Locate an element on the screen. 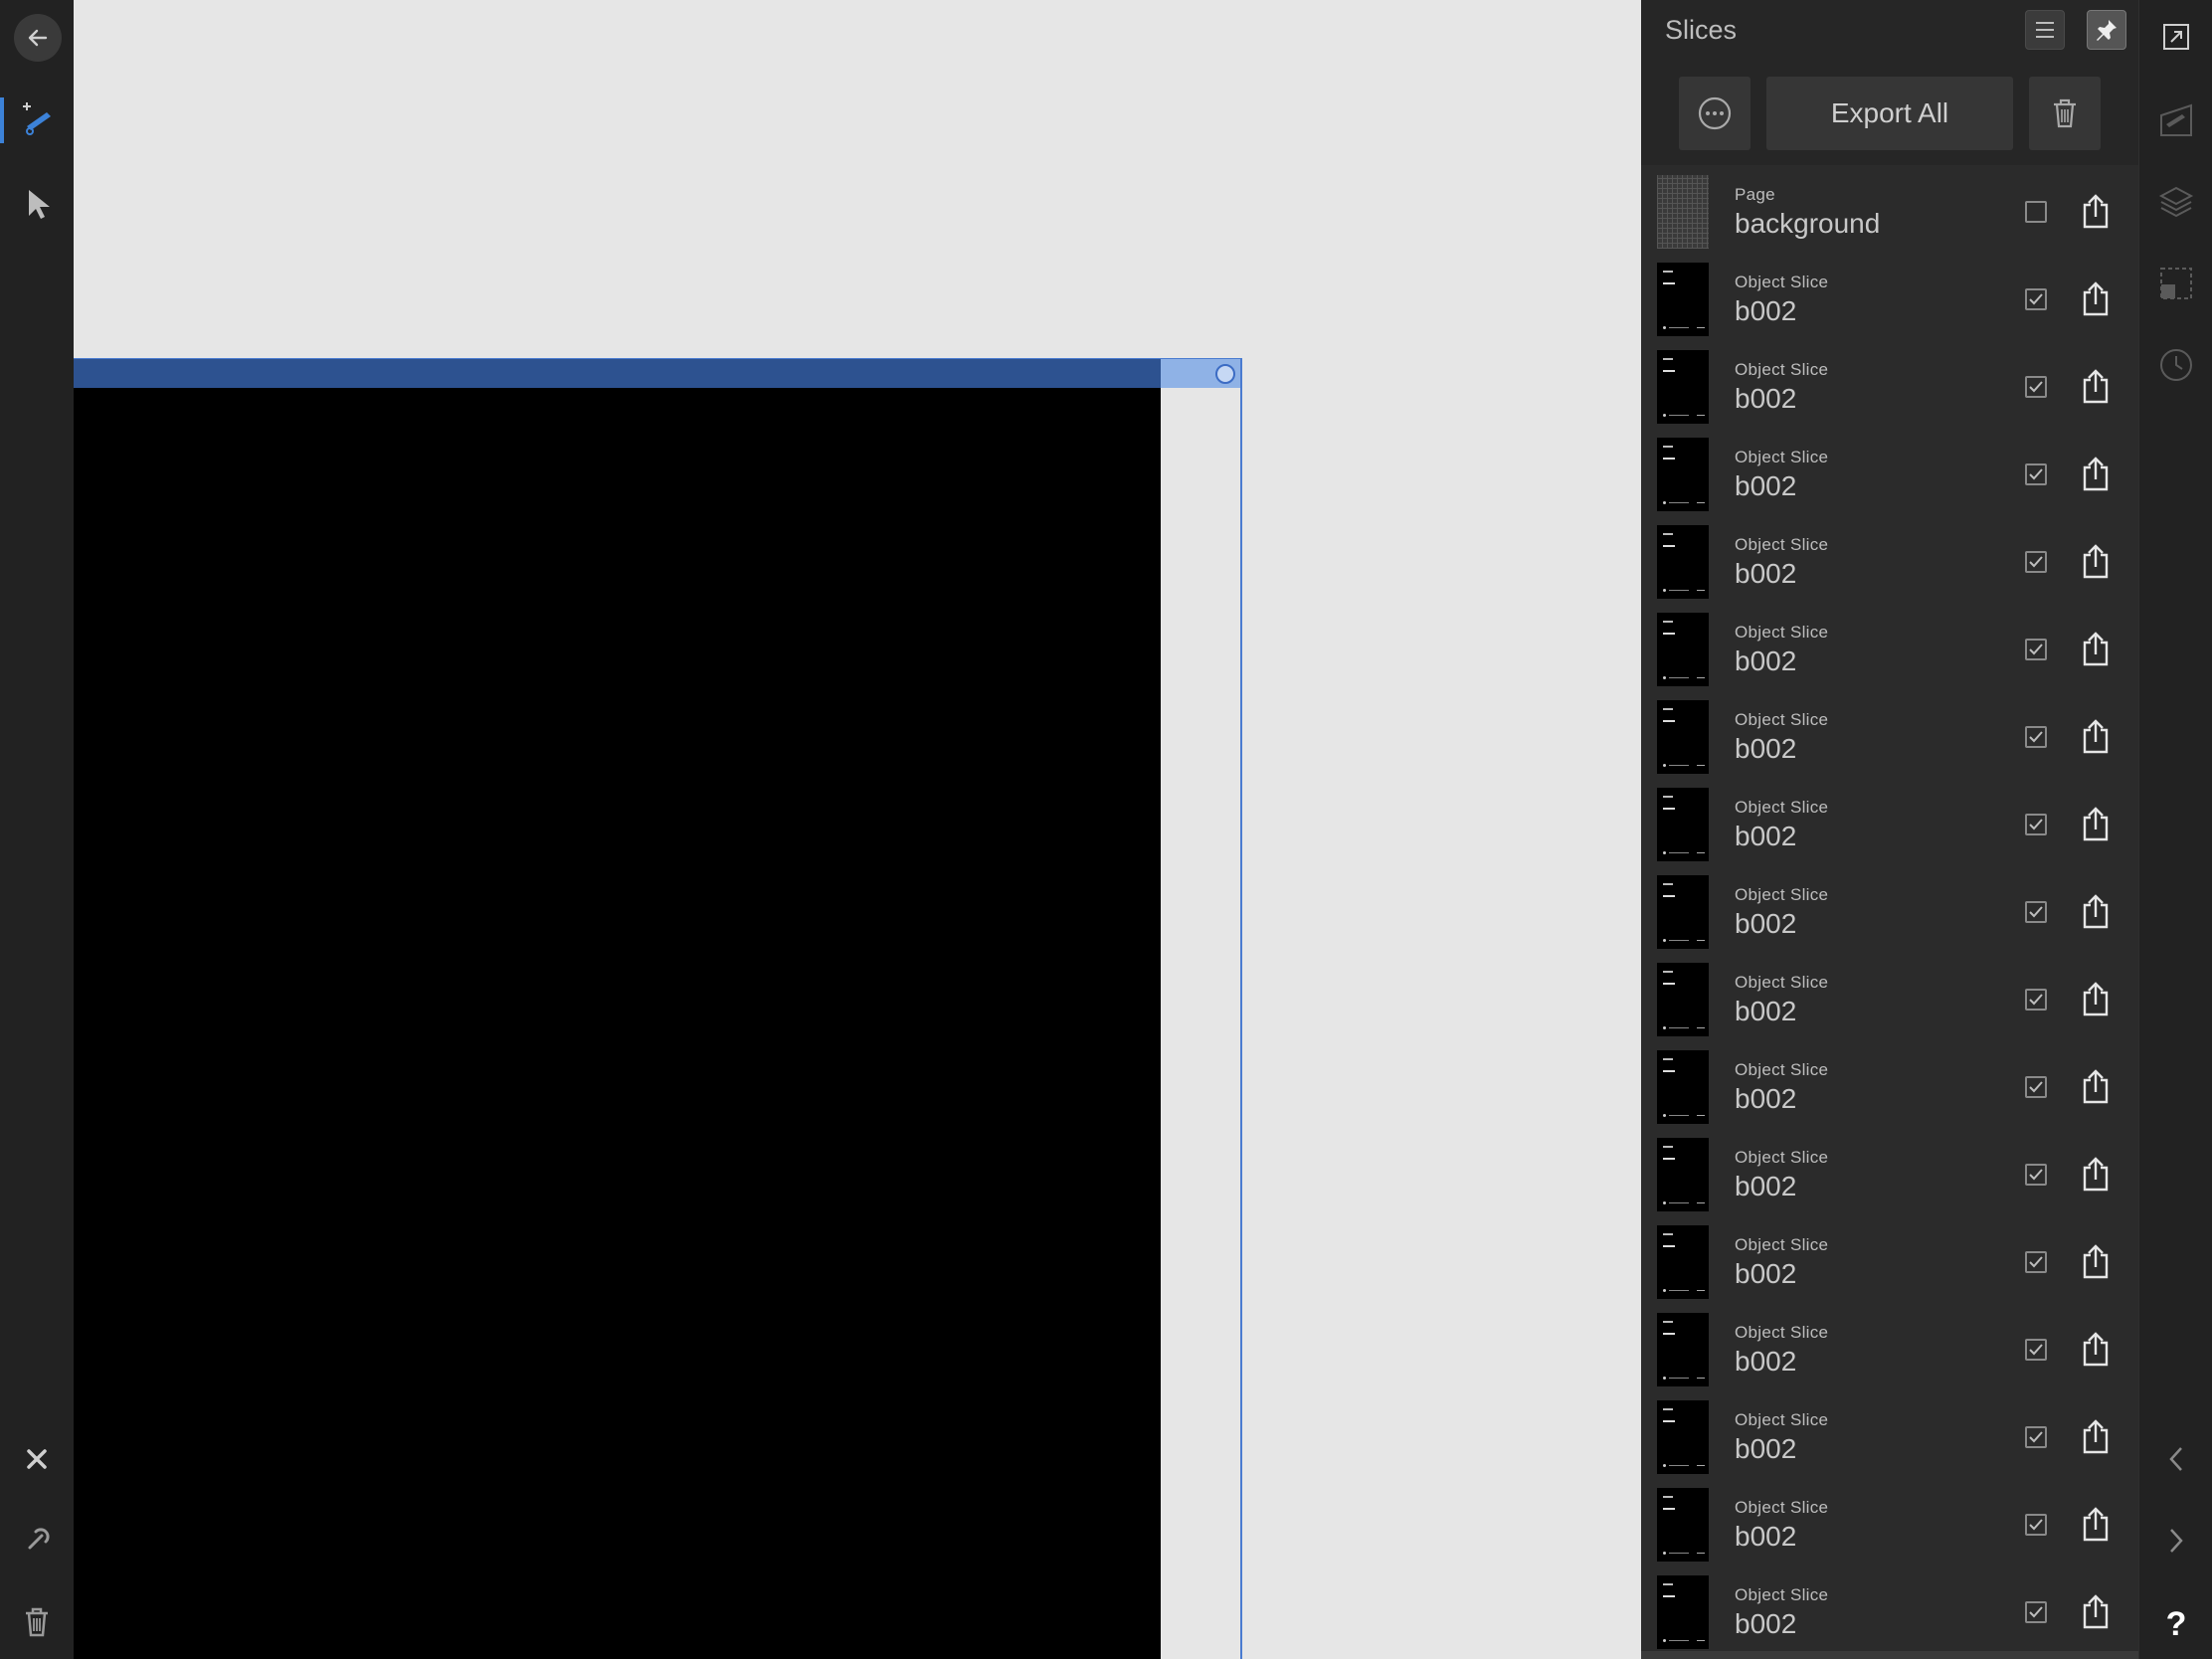 This screenshot has height=1659, width=2212. close-button is located at coordinates (37, 1459).